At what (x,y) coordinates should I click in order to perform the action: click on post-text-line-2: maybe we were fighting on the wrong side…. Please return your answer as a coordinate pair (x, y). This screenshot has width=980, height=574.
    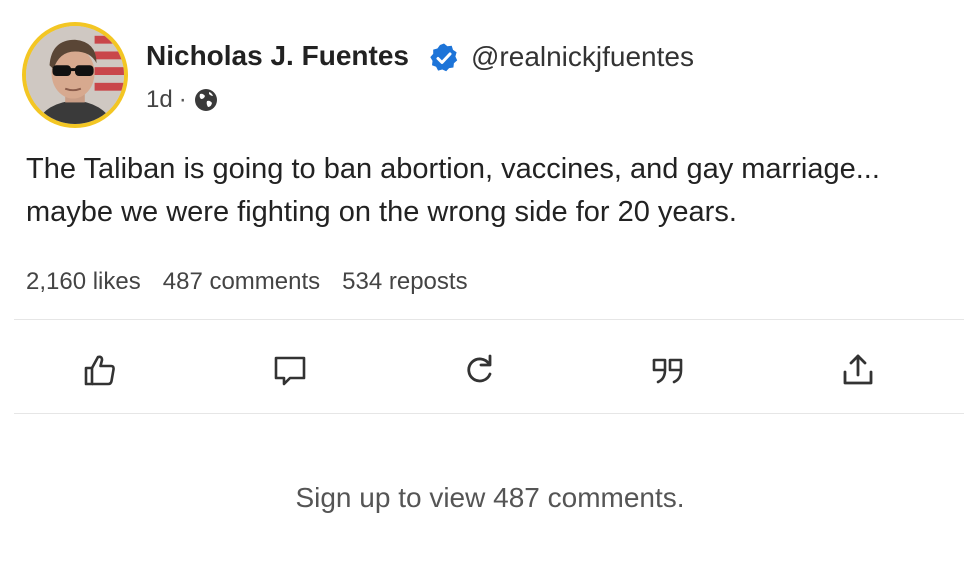
    Looking at the image, I should click on (381, 212).